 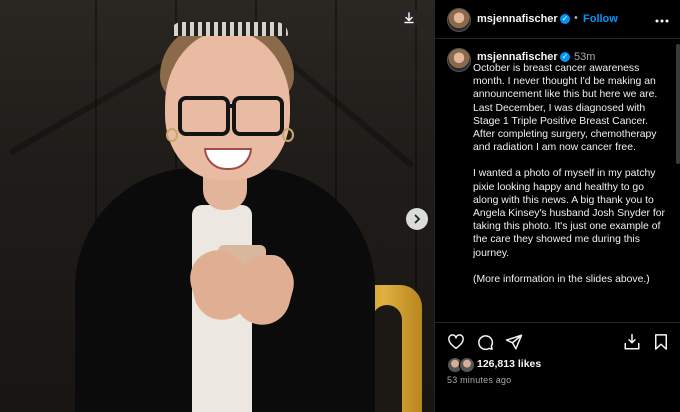 I want to click on chair-opening, so click(x=387, y=358).